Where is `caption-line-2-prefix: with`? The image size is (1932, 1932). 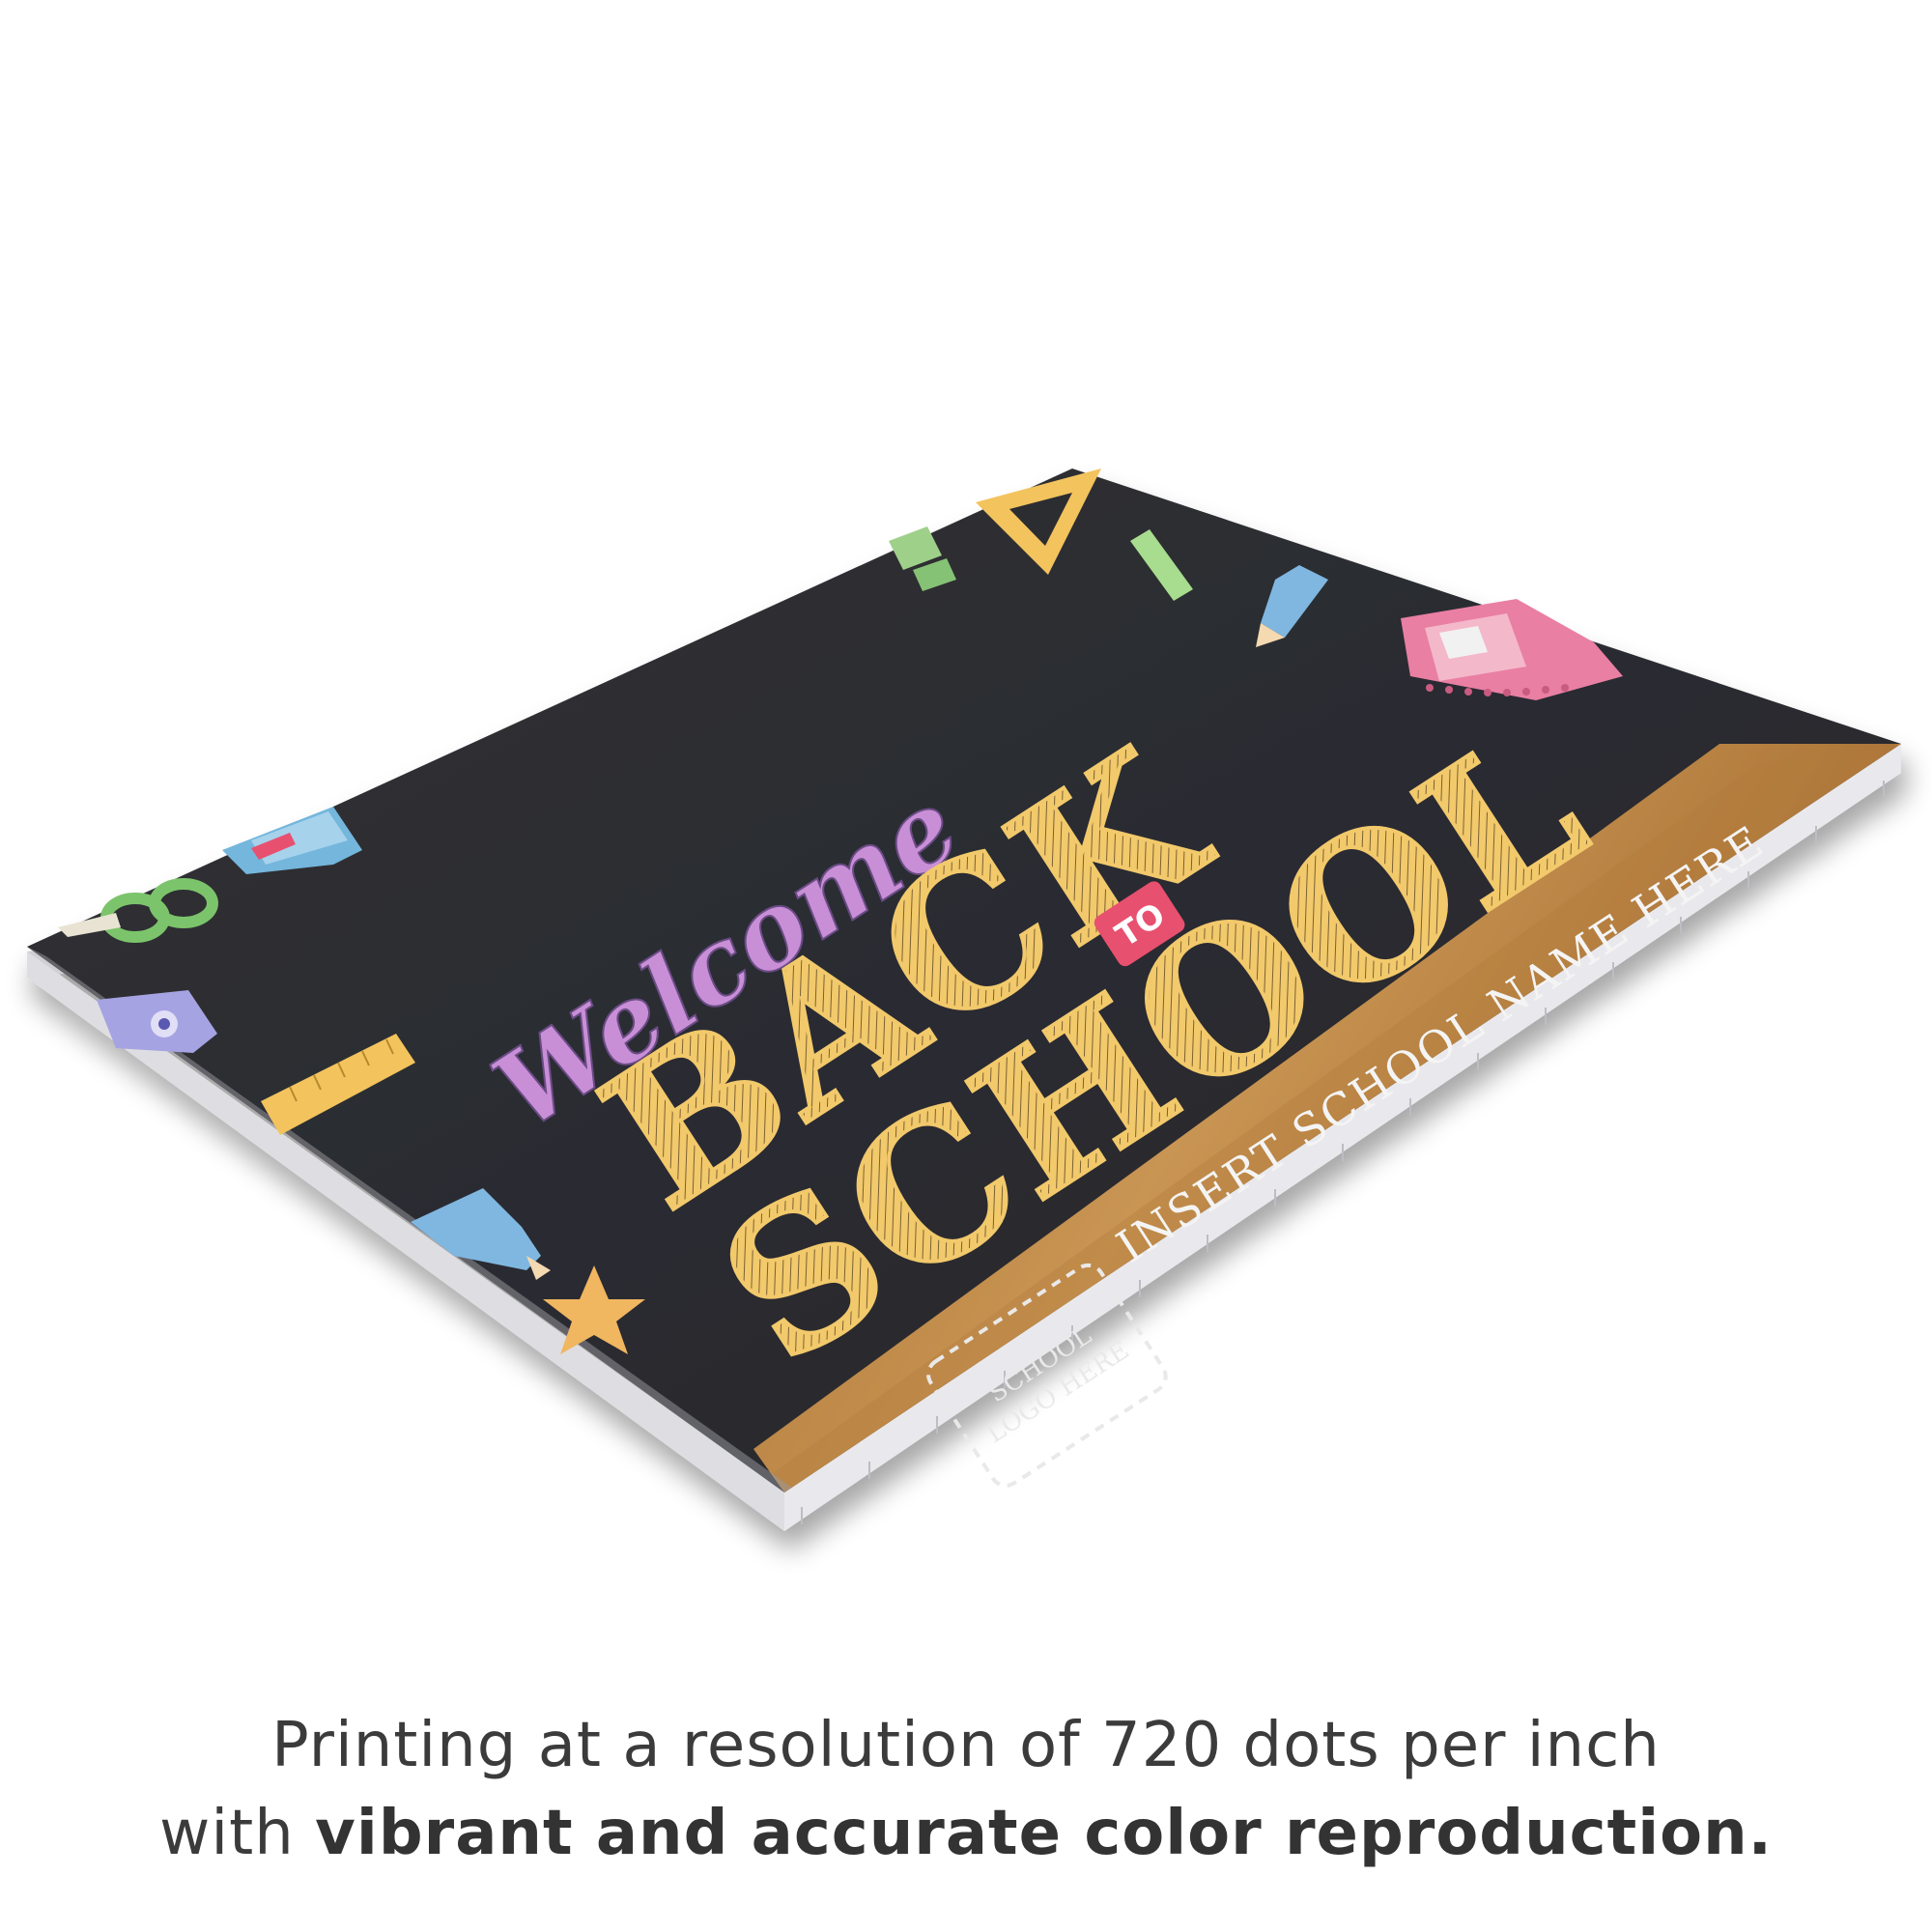 caption-line-2-prefix: with is located at coordinates (237, 1833).